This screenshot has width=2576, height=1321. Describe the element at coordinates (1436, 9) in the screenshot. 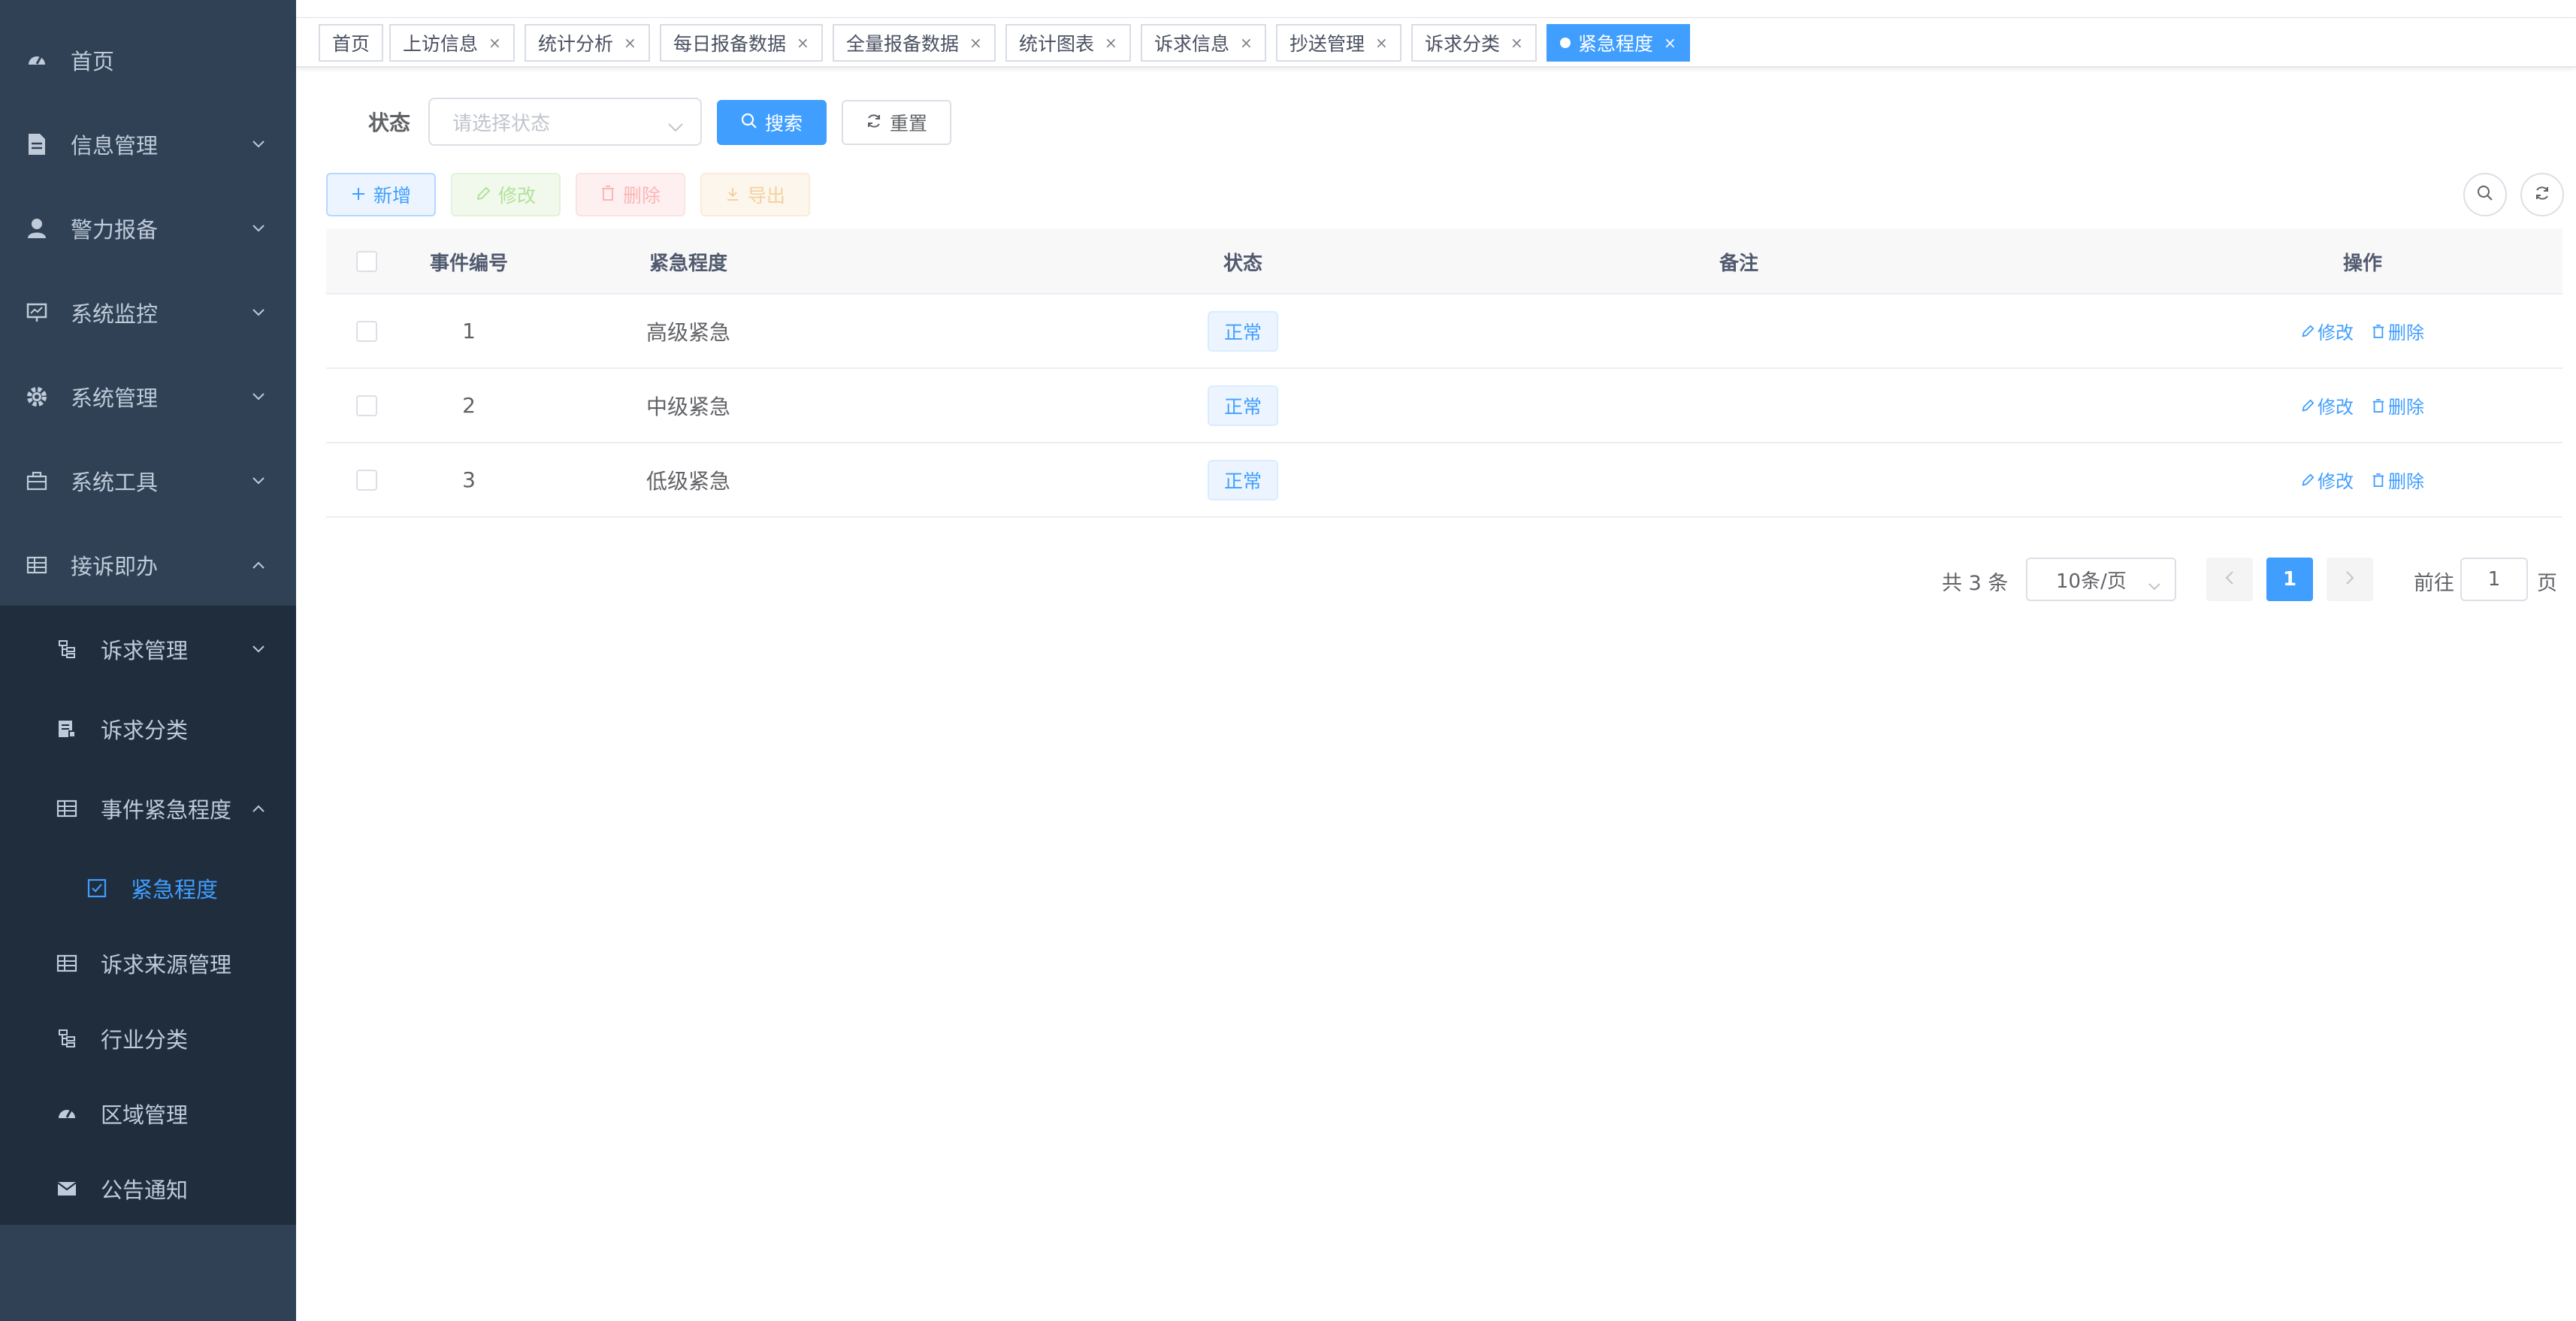

I see `navbar` at that location.